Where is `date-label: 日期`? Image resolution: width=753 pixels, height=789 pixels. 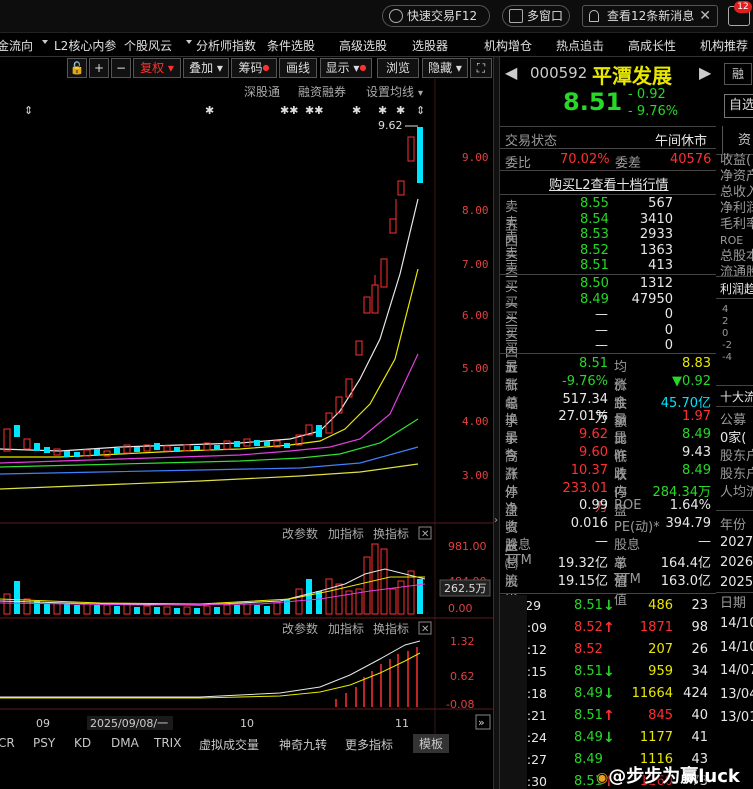
date-label: 日期 is located at coordinates (733, 603).